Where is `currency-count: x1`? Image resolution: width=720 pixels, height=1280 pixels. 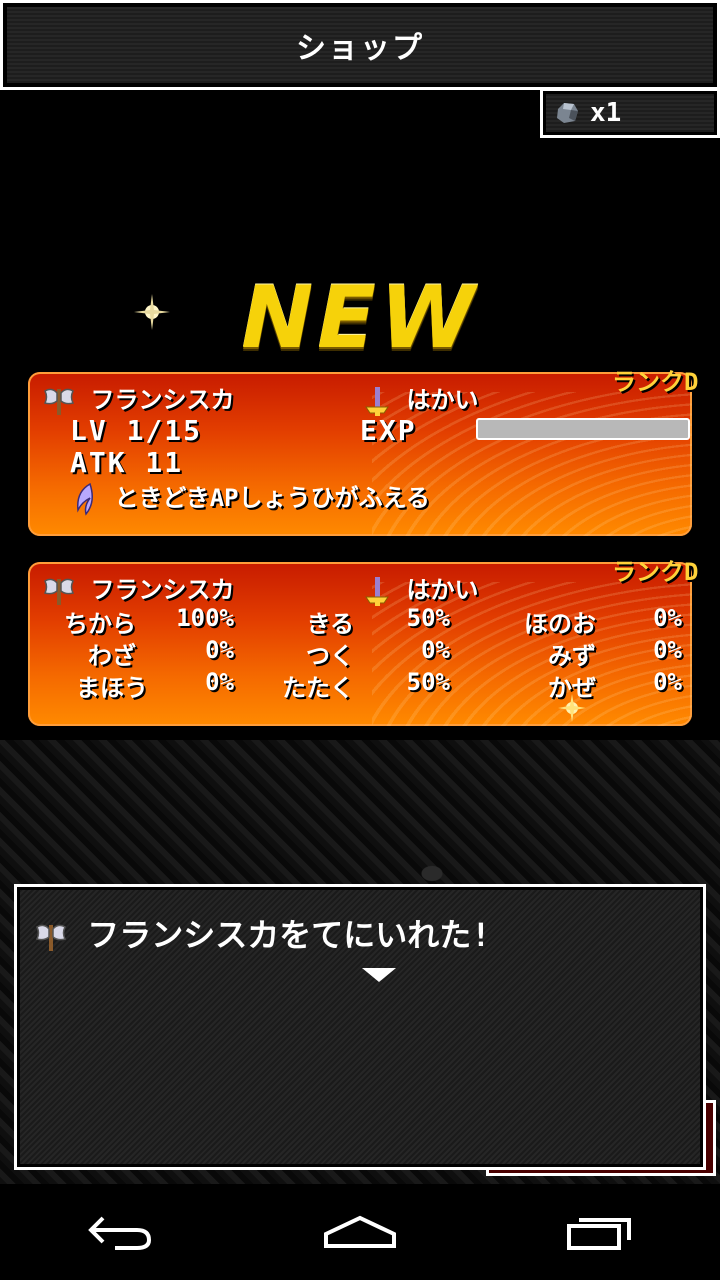 currency-count: x1 is located at coordinates (606, 113).